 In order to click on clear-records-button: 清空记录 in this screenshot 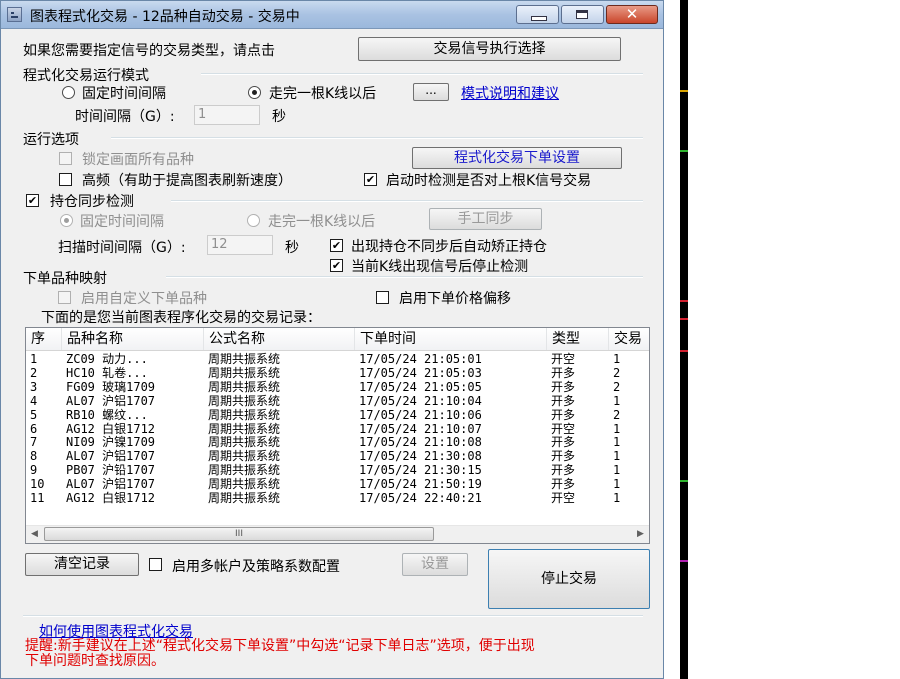, I will do `click(82, 564)`.